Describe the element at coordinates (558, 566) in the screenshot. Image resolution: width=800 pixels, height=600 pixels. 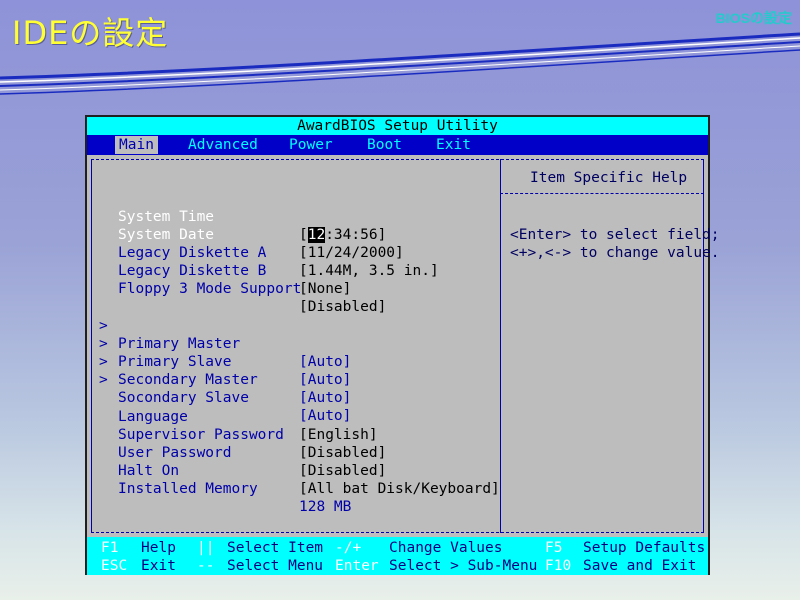
I see `key-f10: F10` at that location.